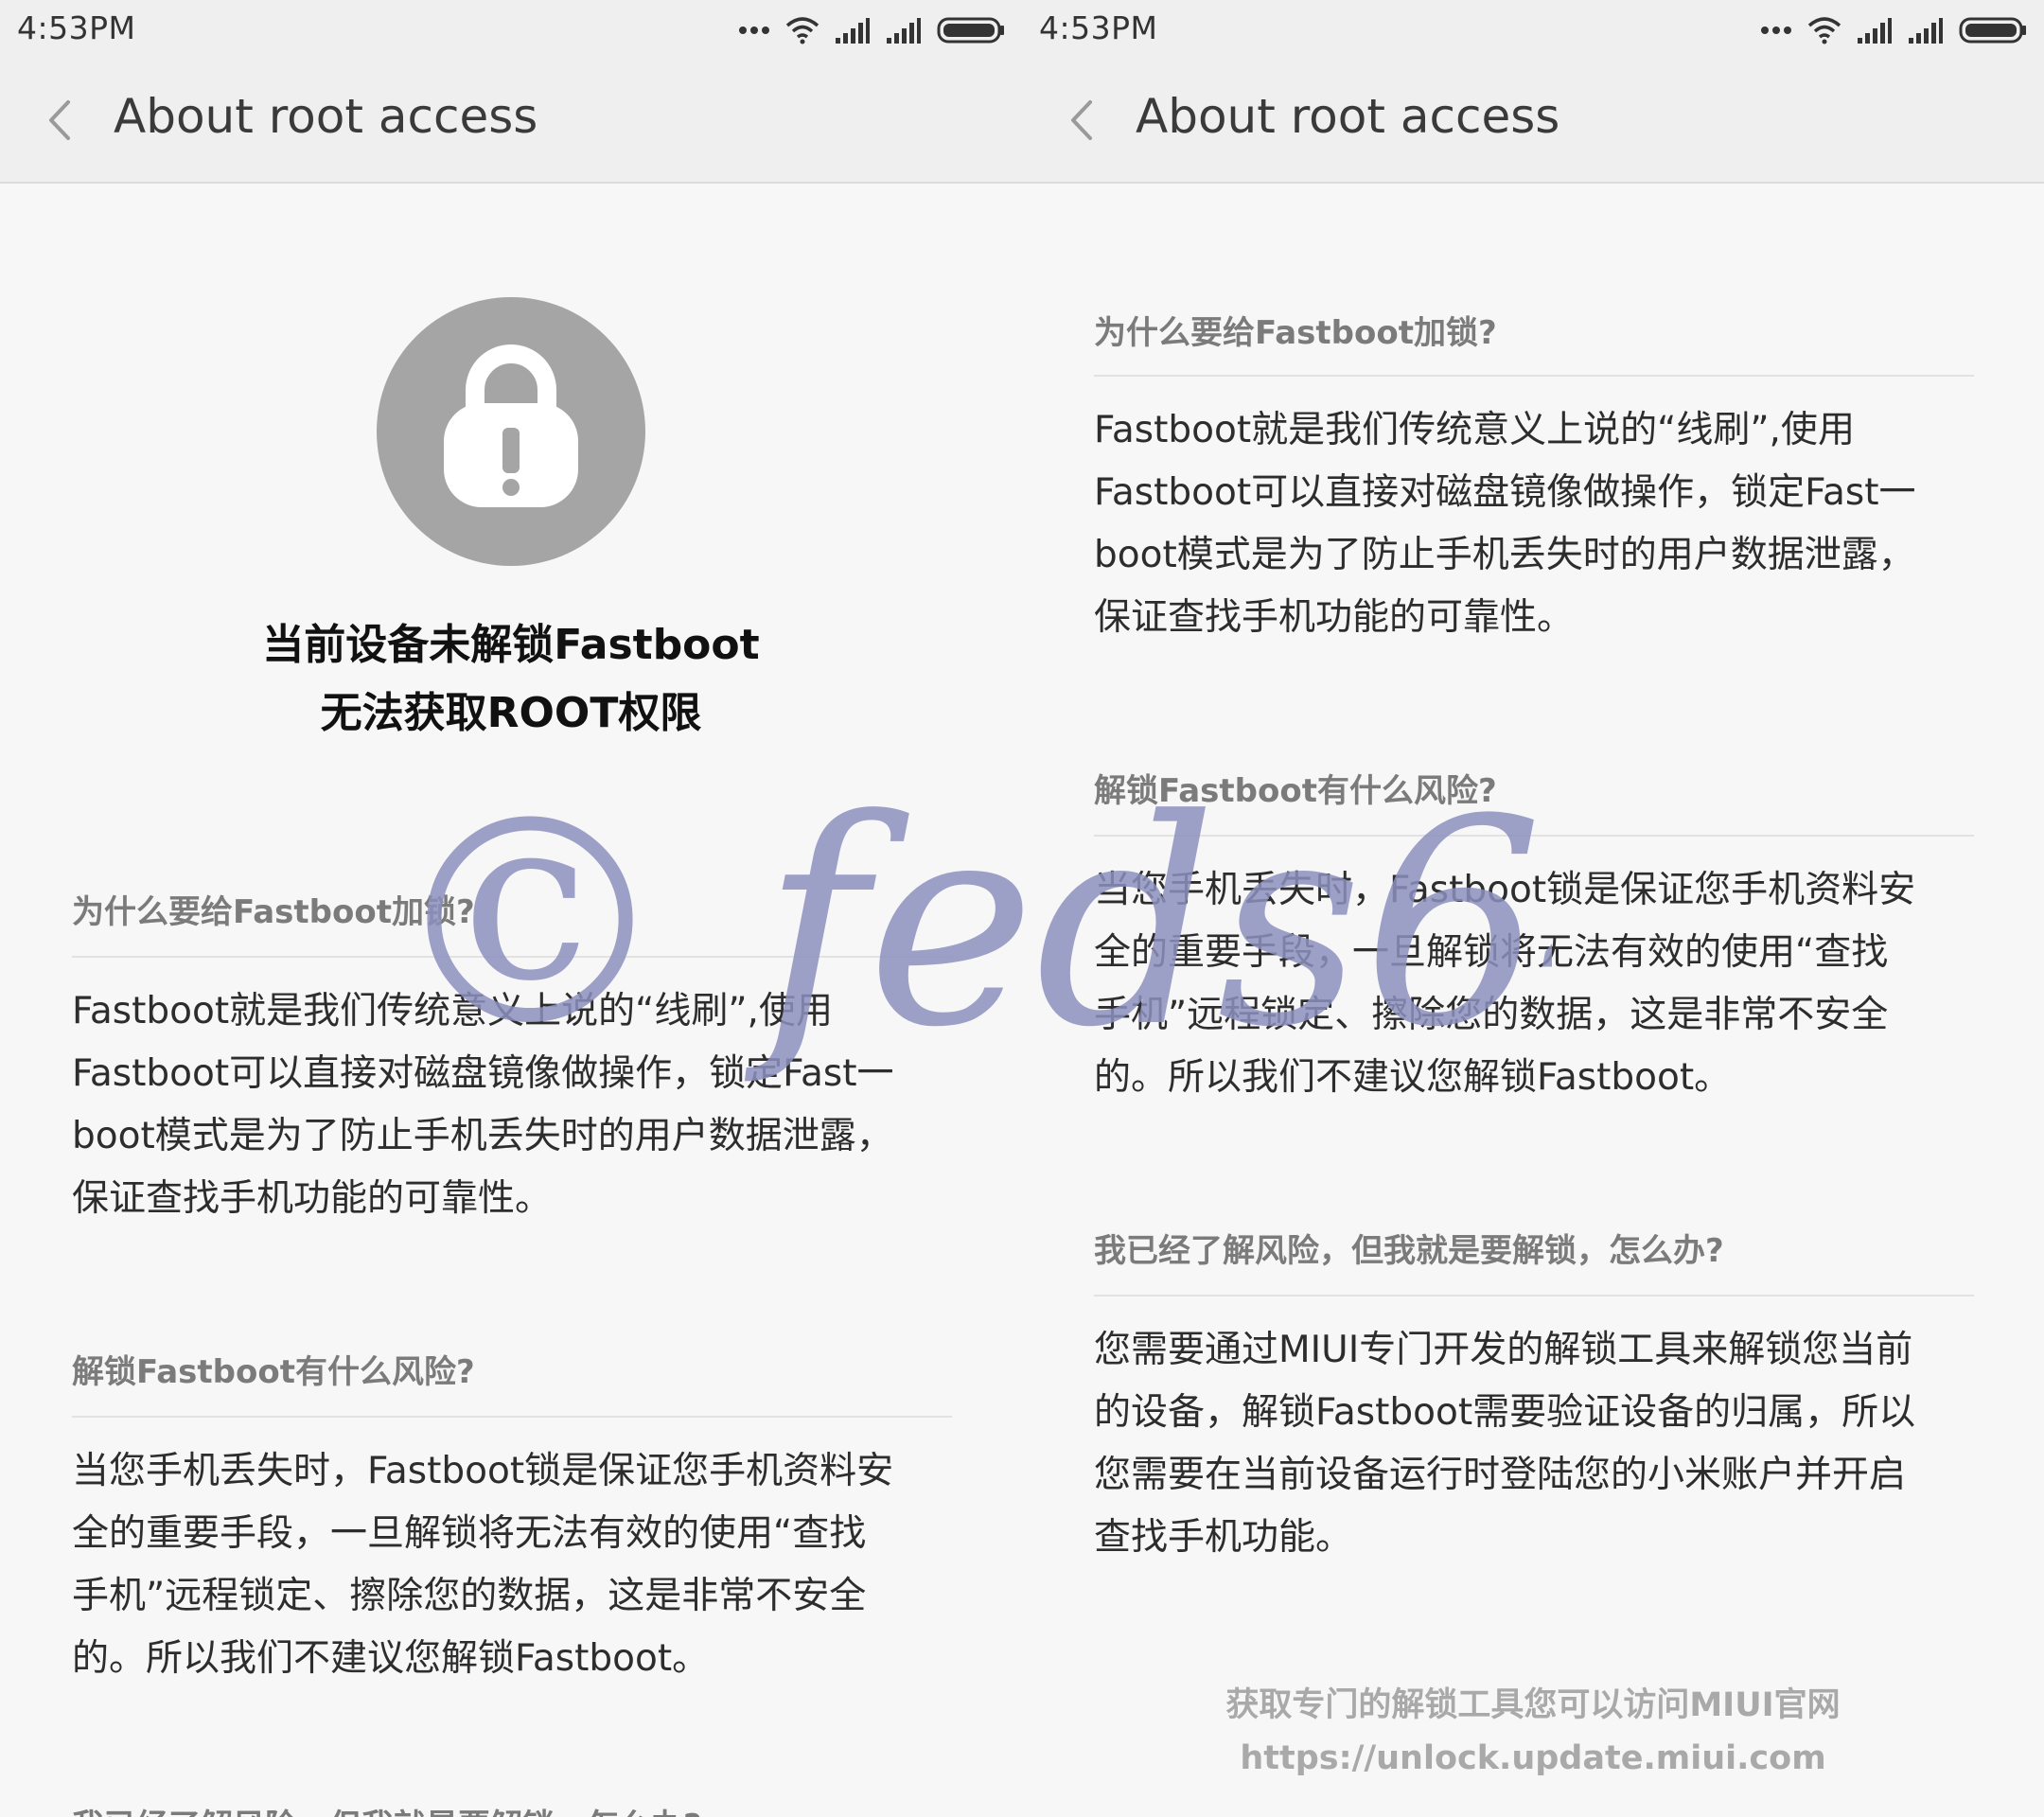 This screenshot has width=2044, height=1817. What do you see at coordinates (1505, 1412) in the screenshot?
I see `body-line: 的设备，解锁Fastboot需要验证设备的归属，所以` at bounding box center [1505, 1412].